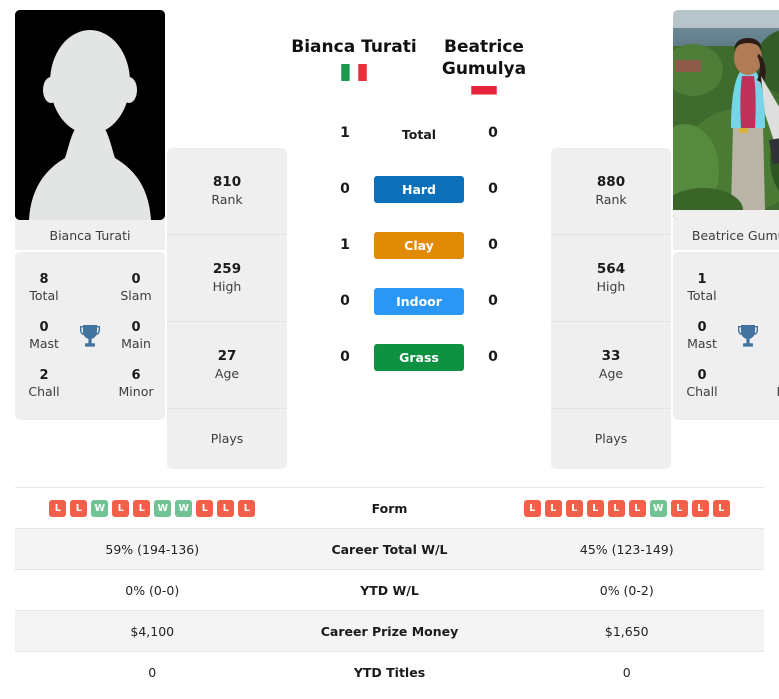 The width and height of the screenshot is (779, 699). I want to click on right-ytd_titles-cell: 0, so click(626, 672).